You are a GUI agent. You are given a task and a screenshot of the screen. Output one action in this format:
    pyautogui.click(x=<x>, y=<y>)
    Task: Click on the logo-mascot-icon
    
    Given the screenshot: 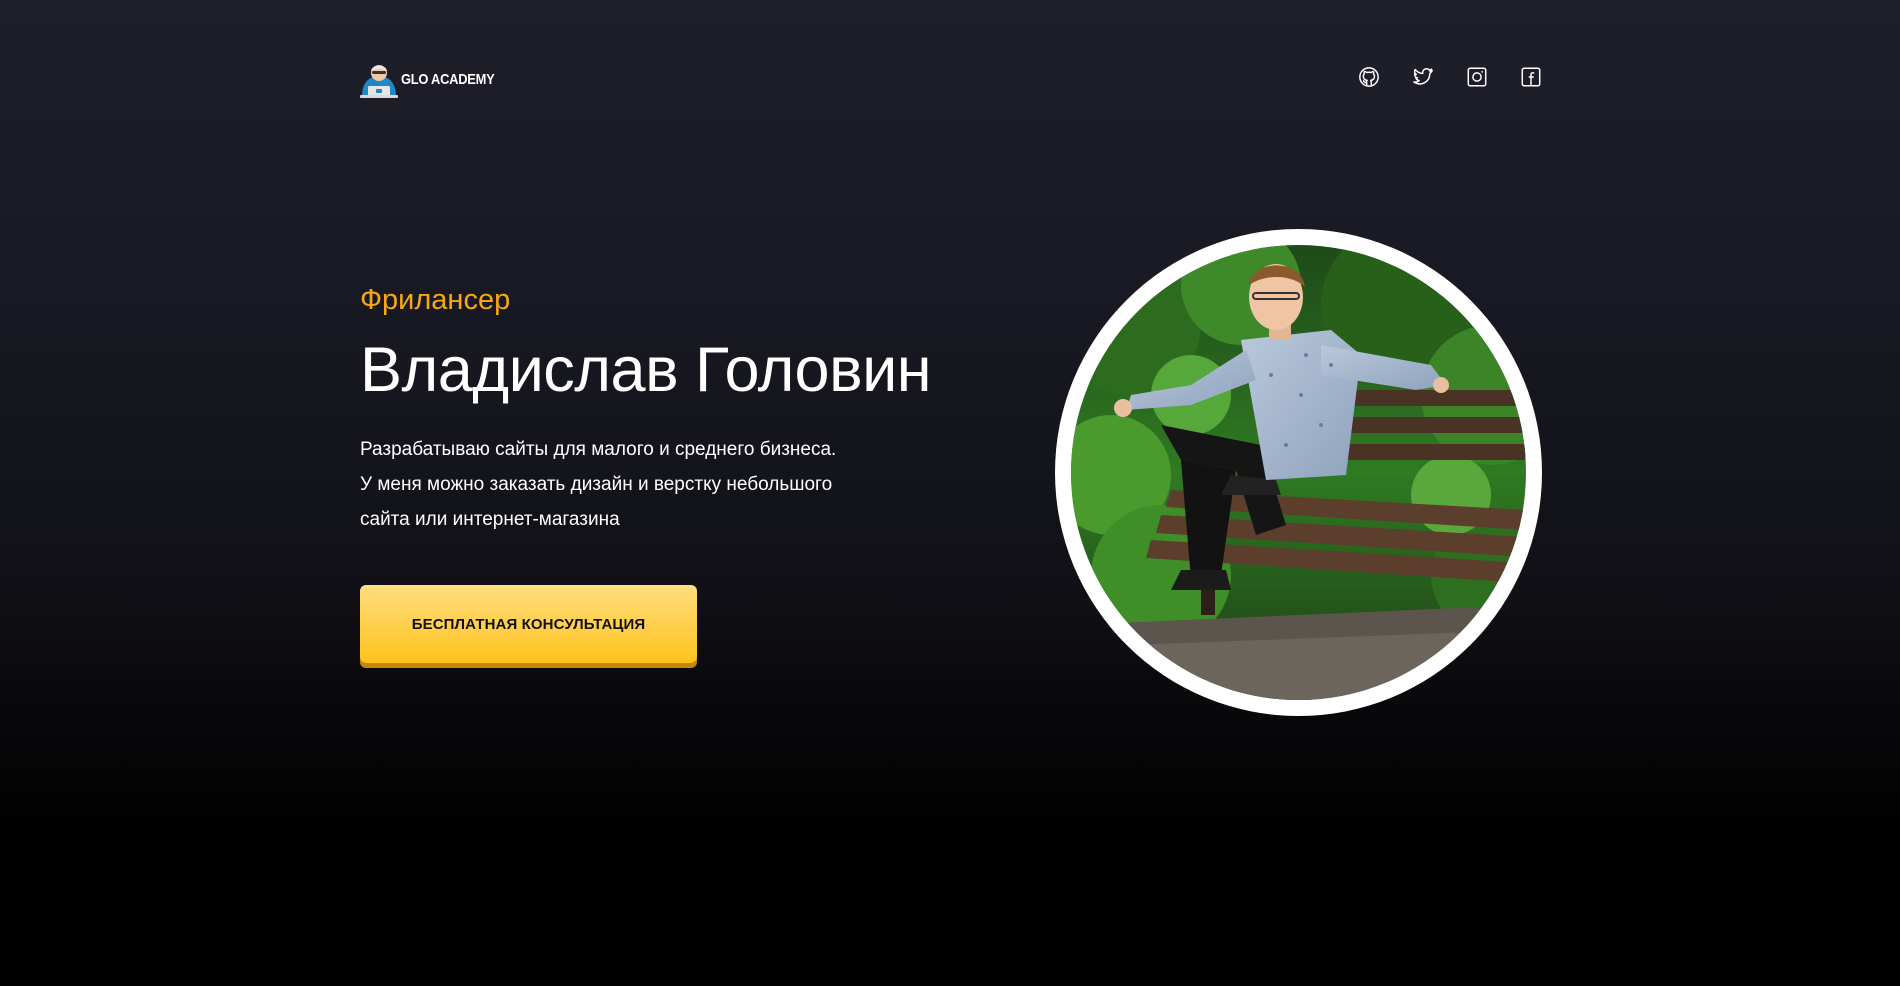 What is the action you would take?
    pyautogui.click(x=379, y=79)
    